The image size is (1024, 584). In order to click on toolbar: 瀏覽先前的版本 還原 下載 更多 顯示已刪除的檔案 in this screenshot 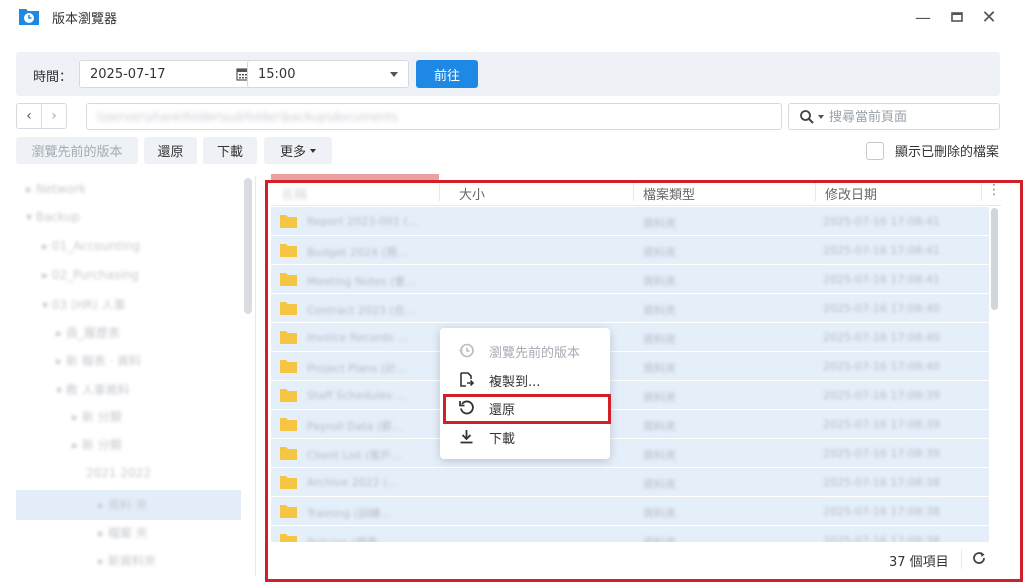, I will do `click(508, 151)`.